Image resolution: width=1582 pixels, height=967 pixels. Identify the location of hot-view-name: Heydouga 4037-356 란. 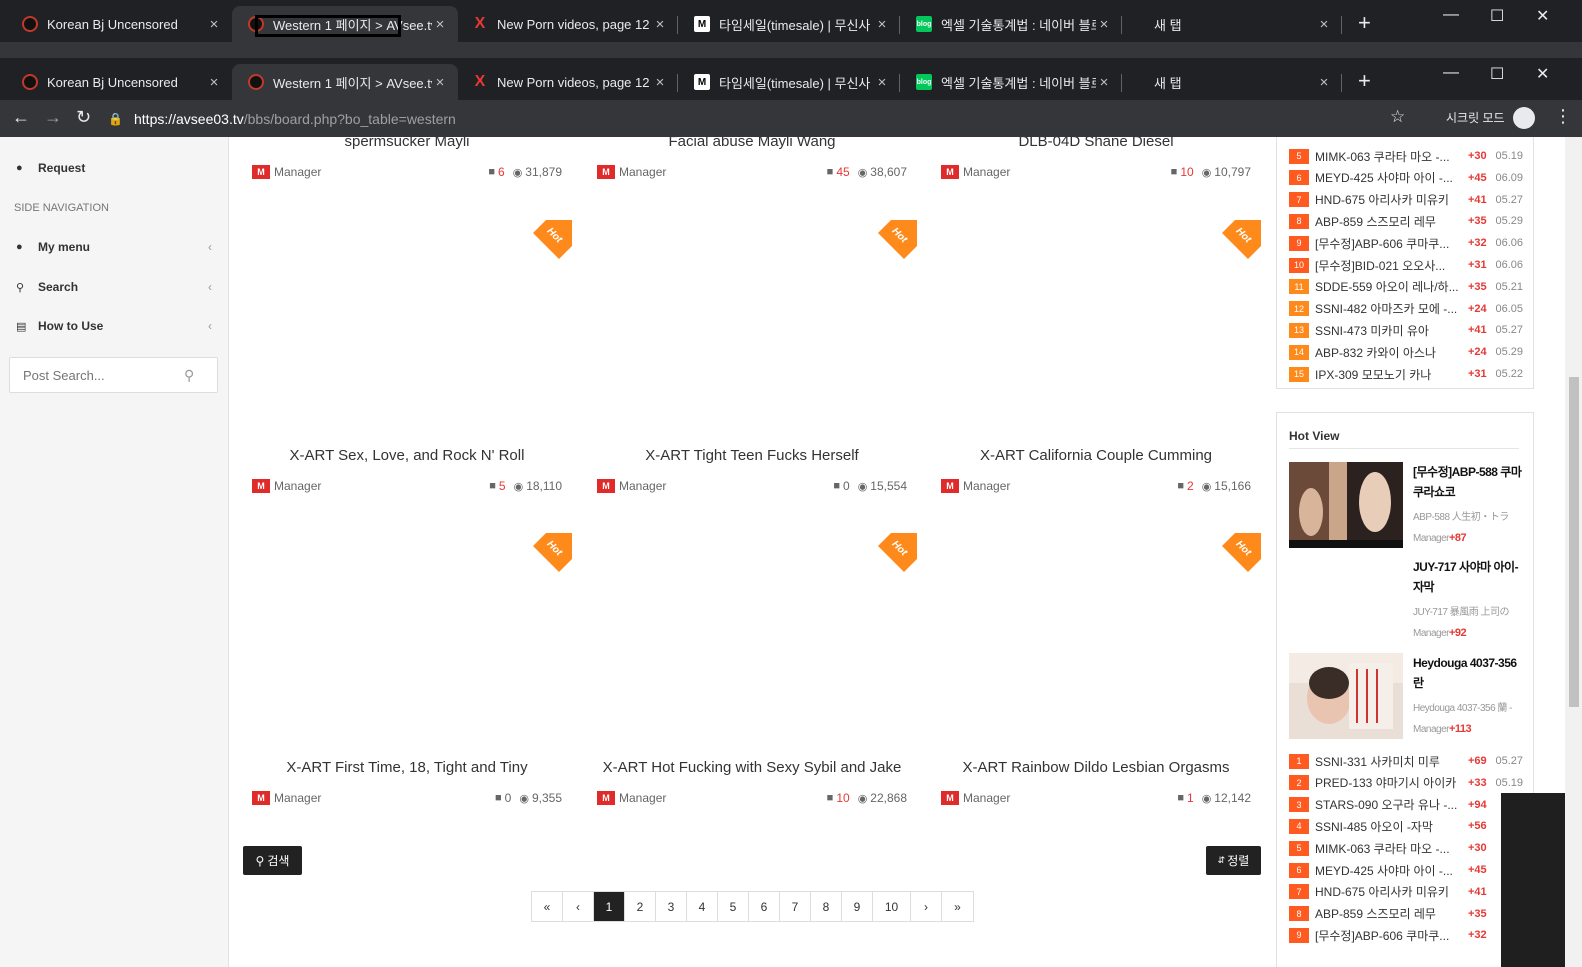
(1468, 673).